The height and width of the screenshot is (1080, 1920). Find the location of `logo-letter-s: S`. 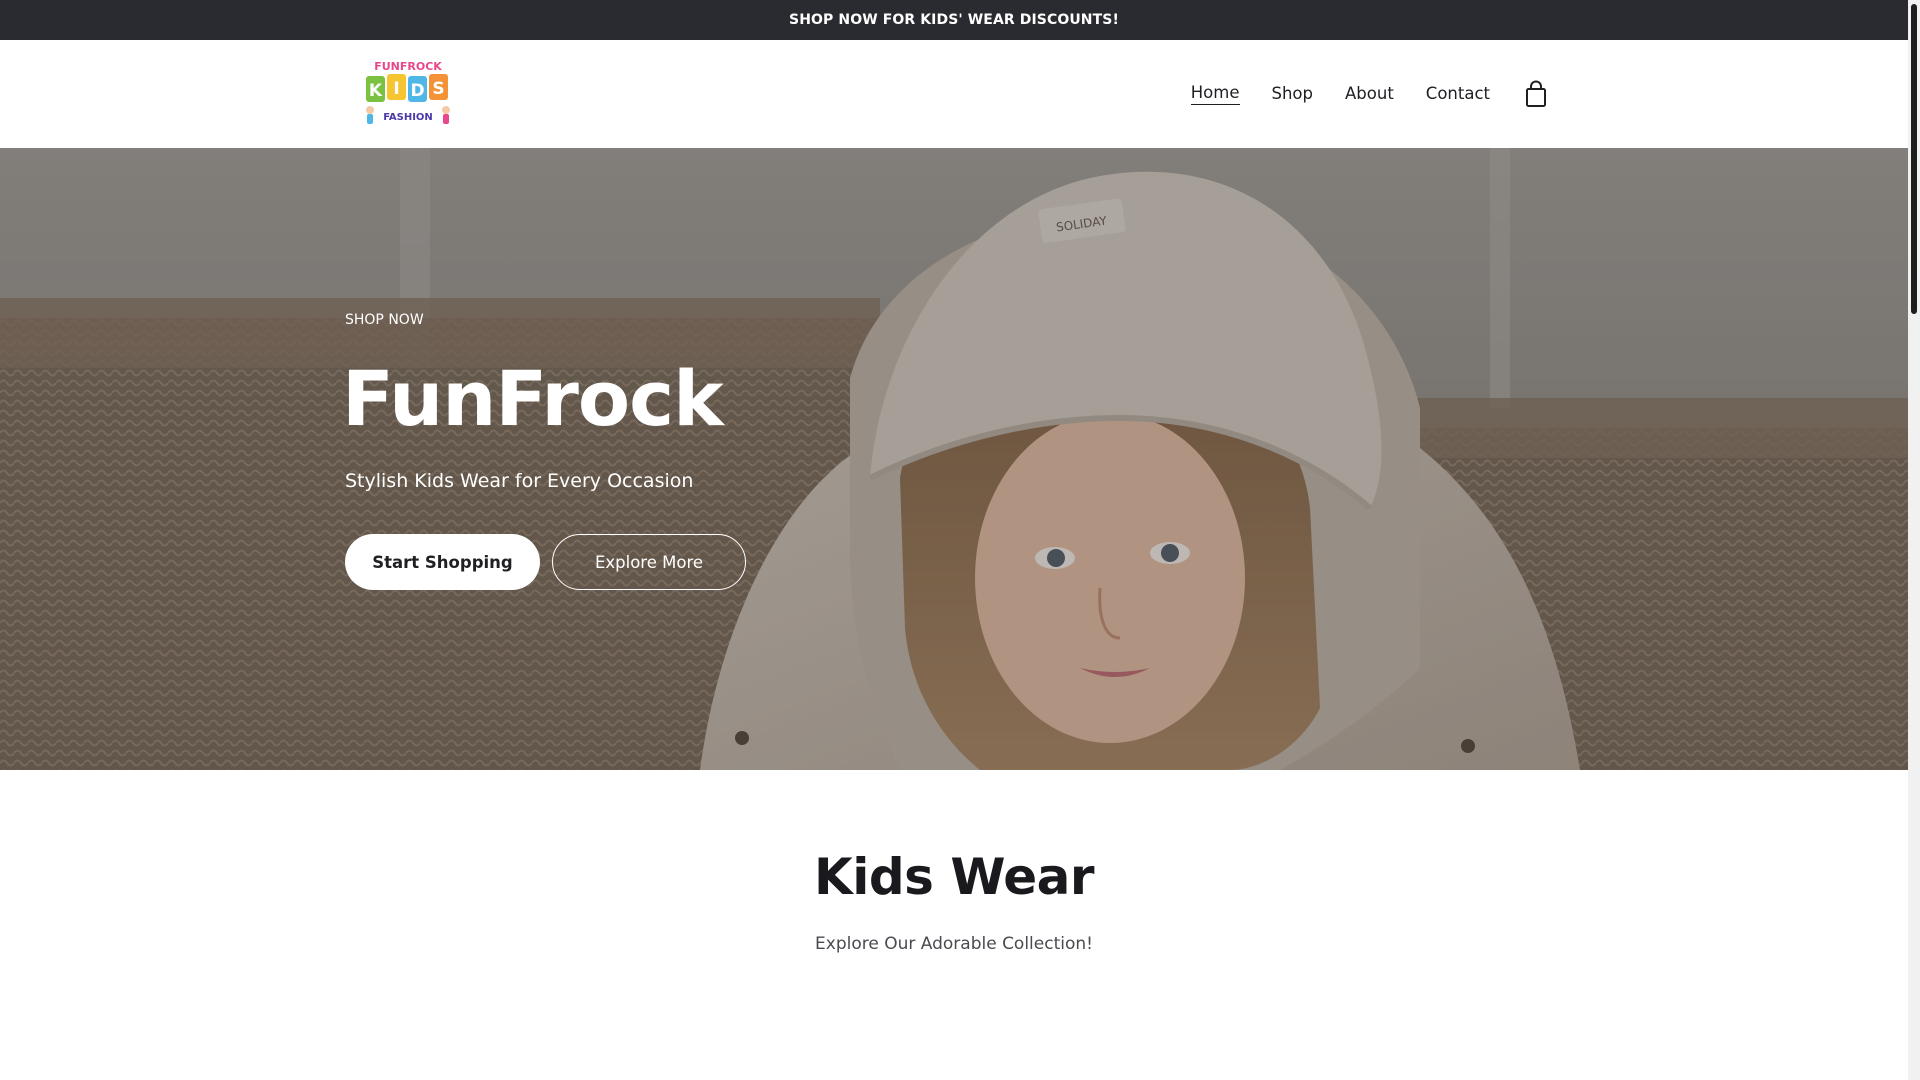

logo-letter-s: S is located at coordinates (438, 89).